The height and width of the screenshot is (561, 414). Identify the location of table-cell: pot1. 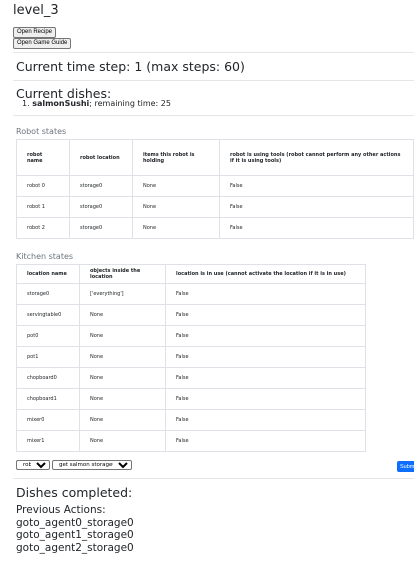
(48, 357).